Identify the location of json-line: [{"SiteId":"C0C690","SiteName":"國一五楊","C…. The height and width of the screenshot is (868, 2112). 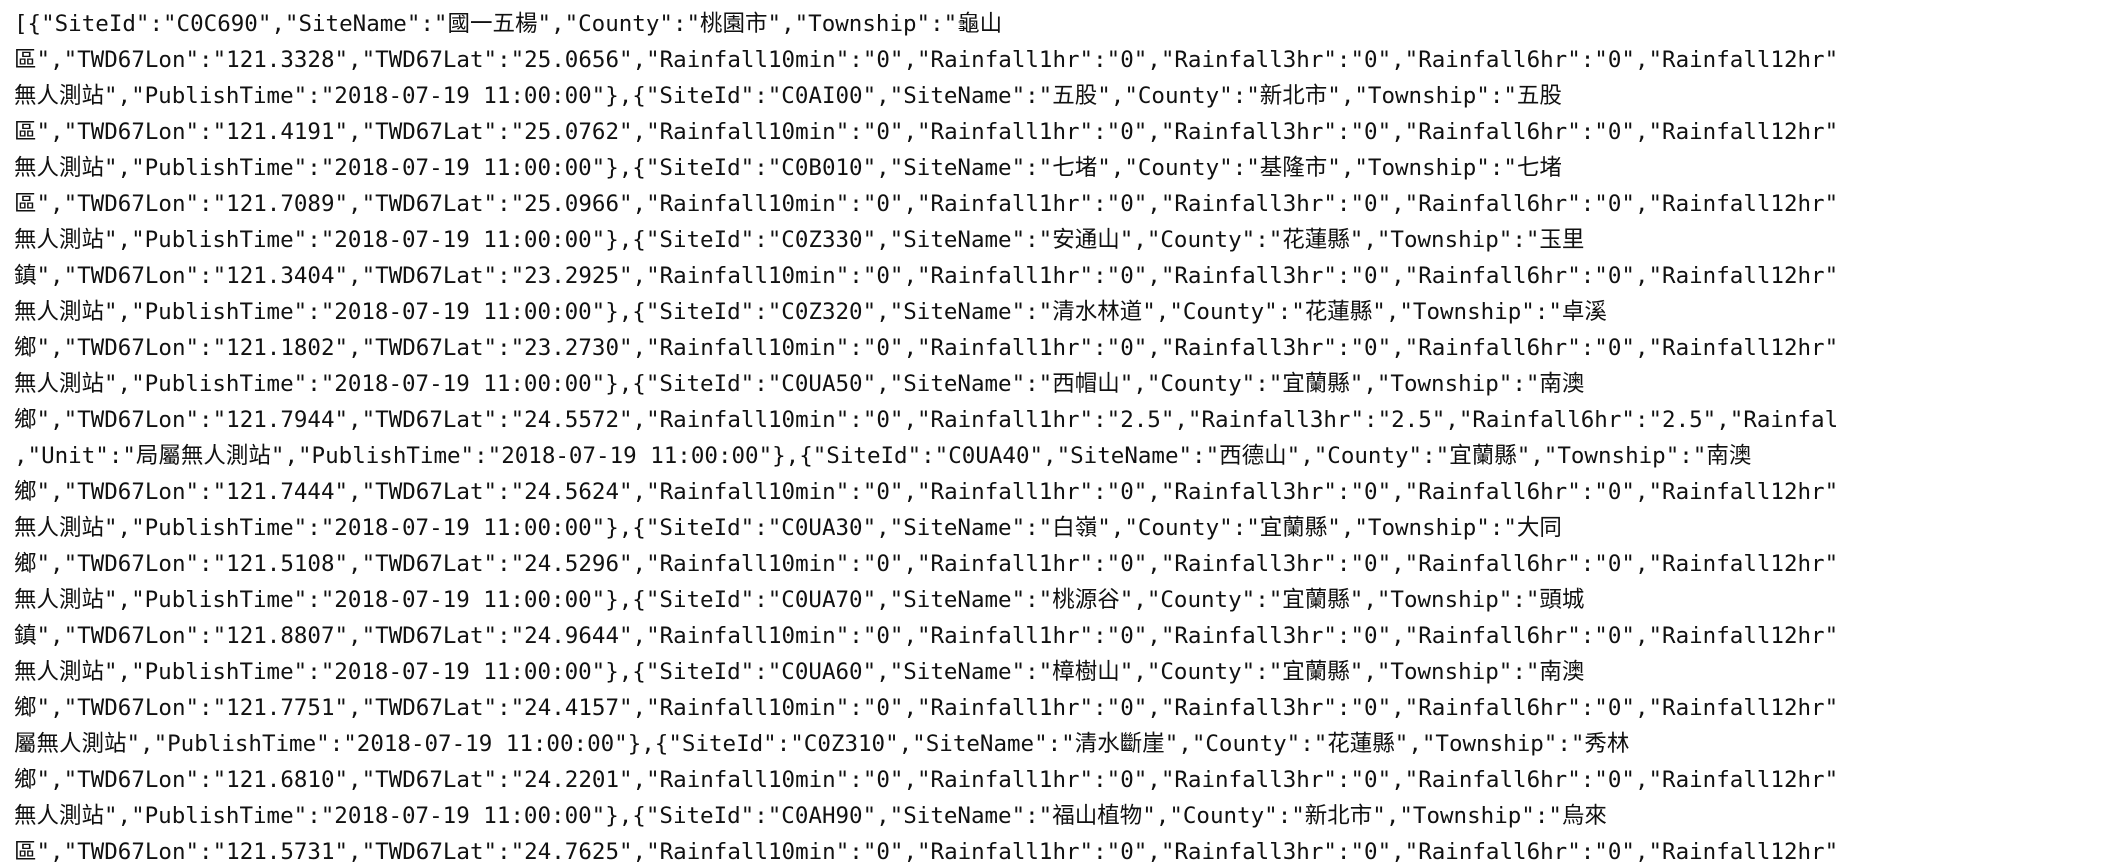
(508, 24).